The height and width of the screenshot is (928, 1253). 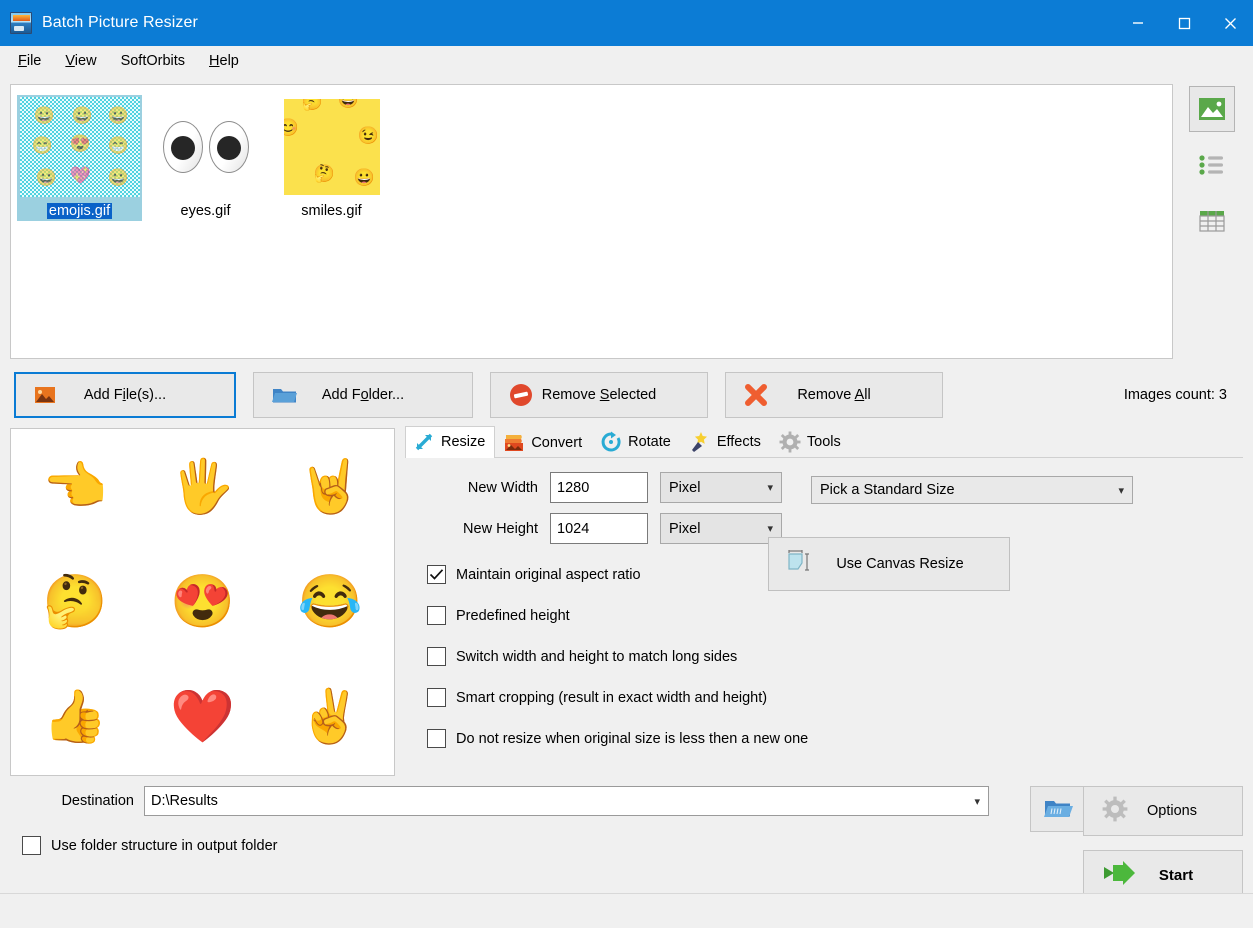 I want to click on menu-file-rest: ile, so click(x=34, y=60).